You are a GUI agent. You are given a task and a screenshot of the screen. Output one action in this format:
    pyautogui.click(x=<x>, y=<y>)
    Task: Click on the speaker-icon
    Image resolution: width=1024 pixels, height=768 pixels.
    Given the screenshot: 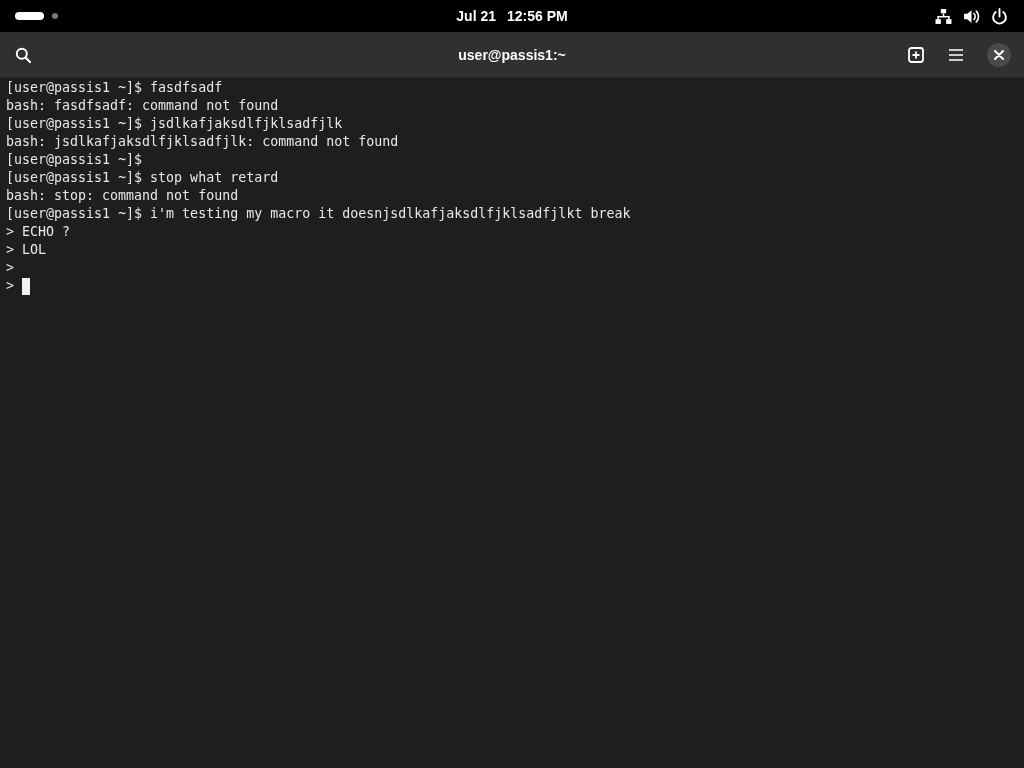 What is the action you would take?
    pyautogui.click(x=971, y=16)
    